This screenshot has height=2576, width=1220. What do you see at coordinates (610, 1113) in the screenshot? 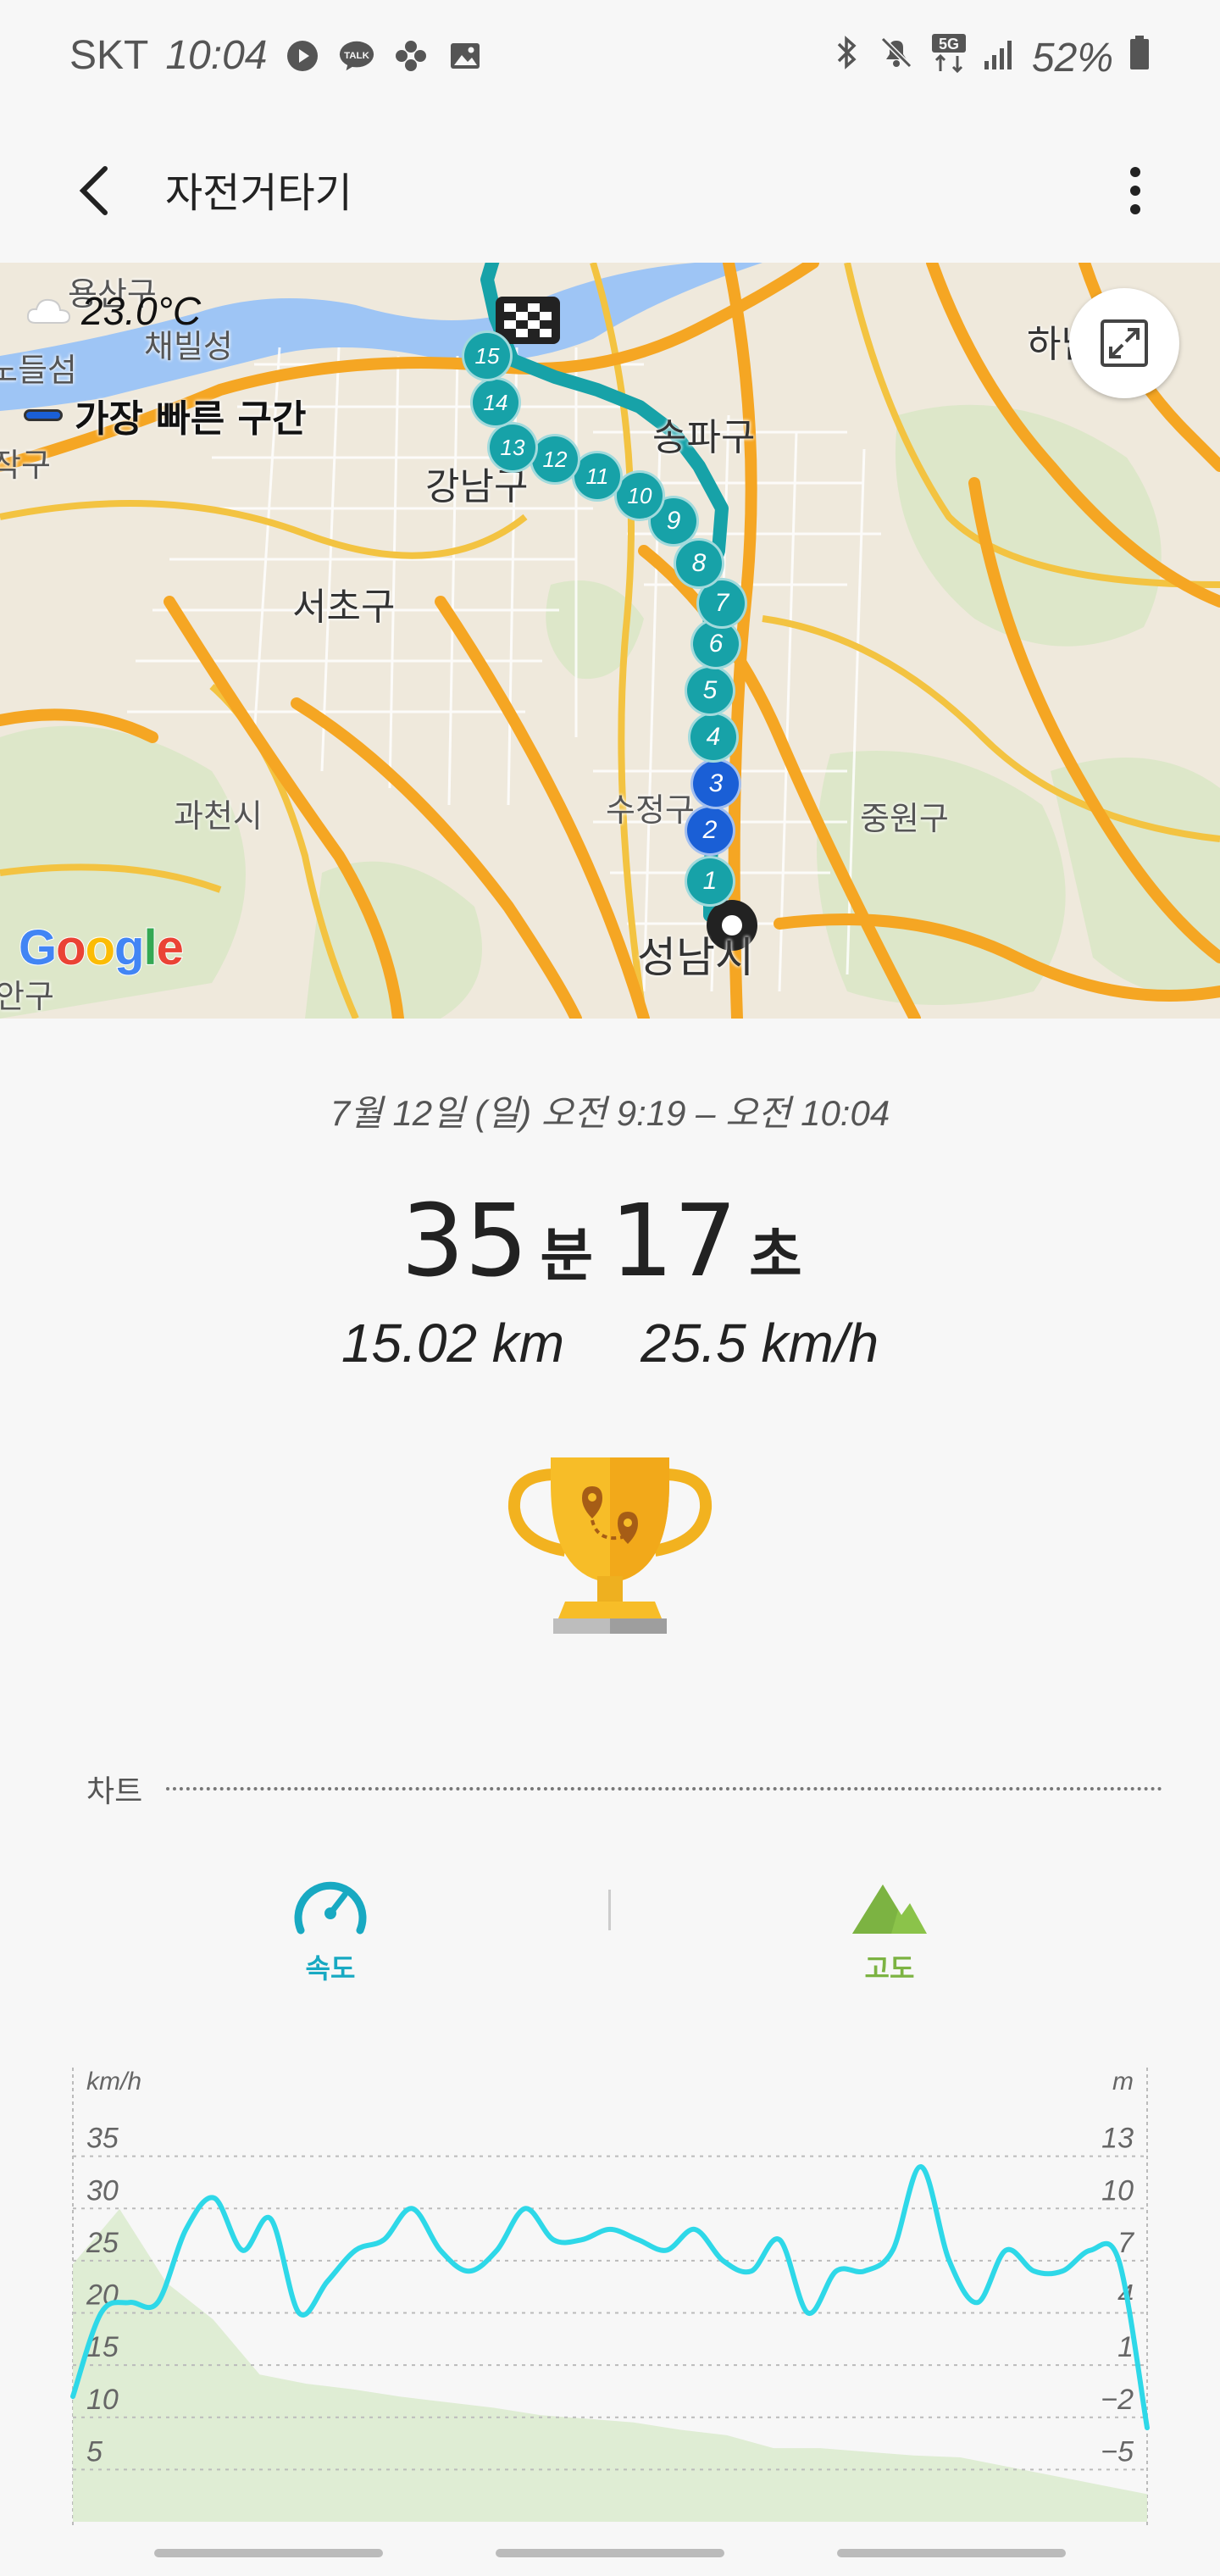
I see `workout-datetime: 7월 12일 (일) 오전 9:19 – 오전 10:04` at bounding box center [610, 1113].